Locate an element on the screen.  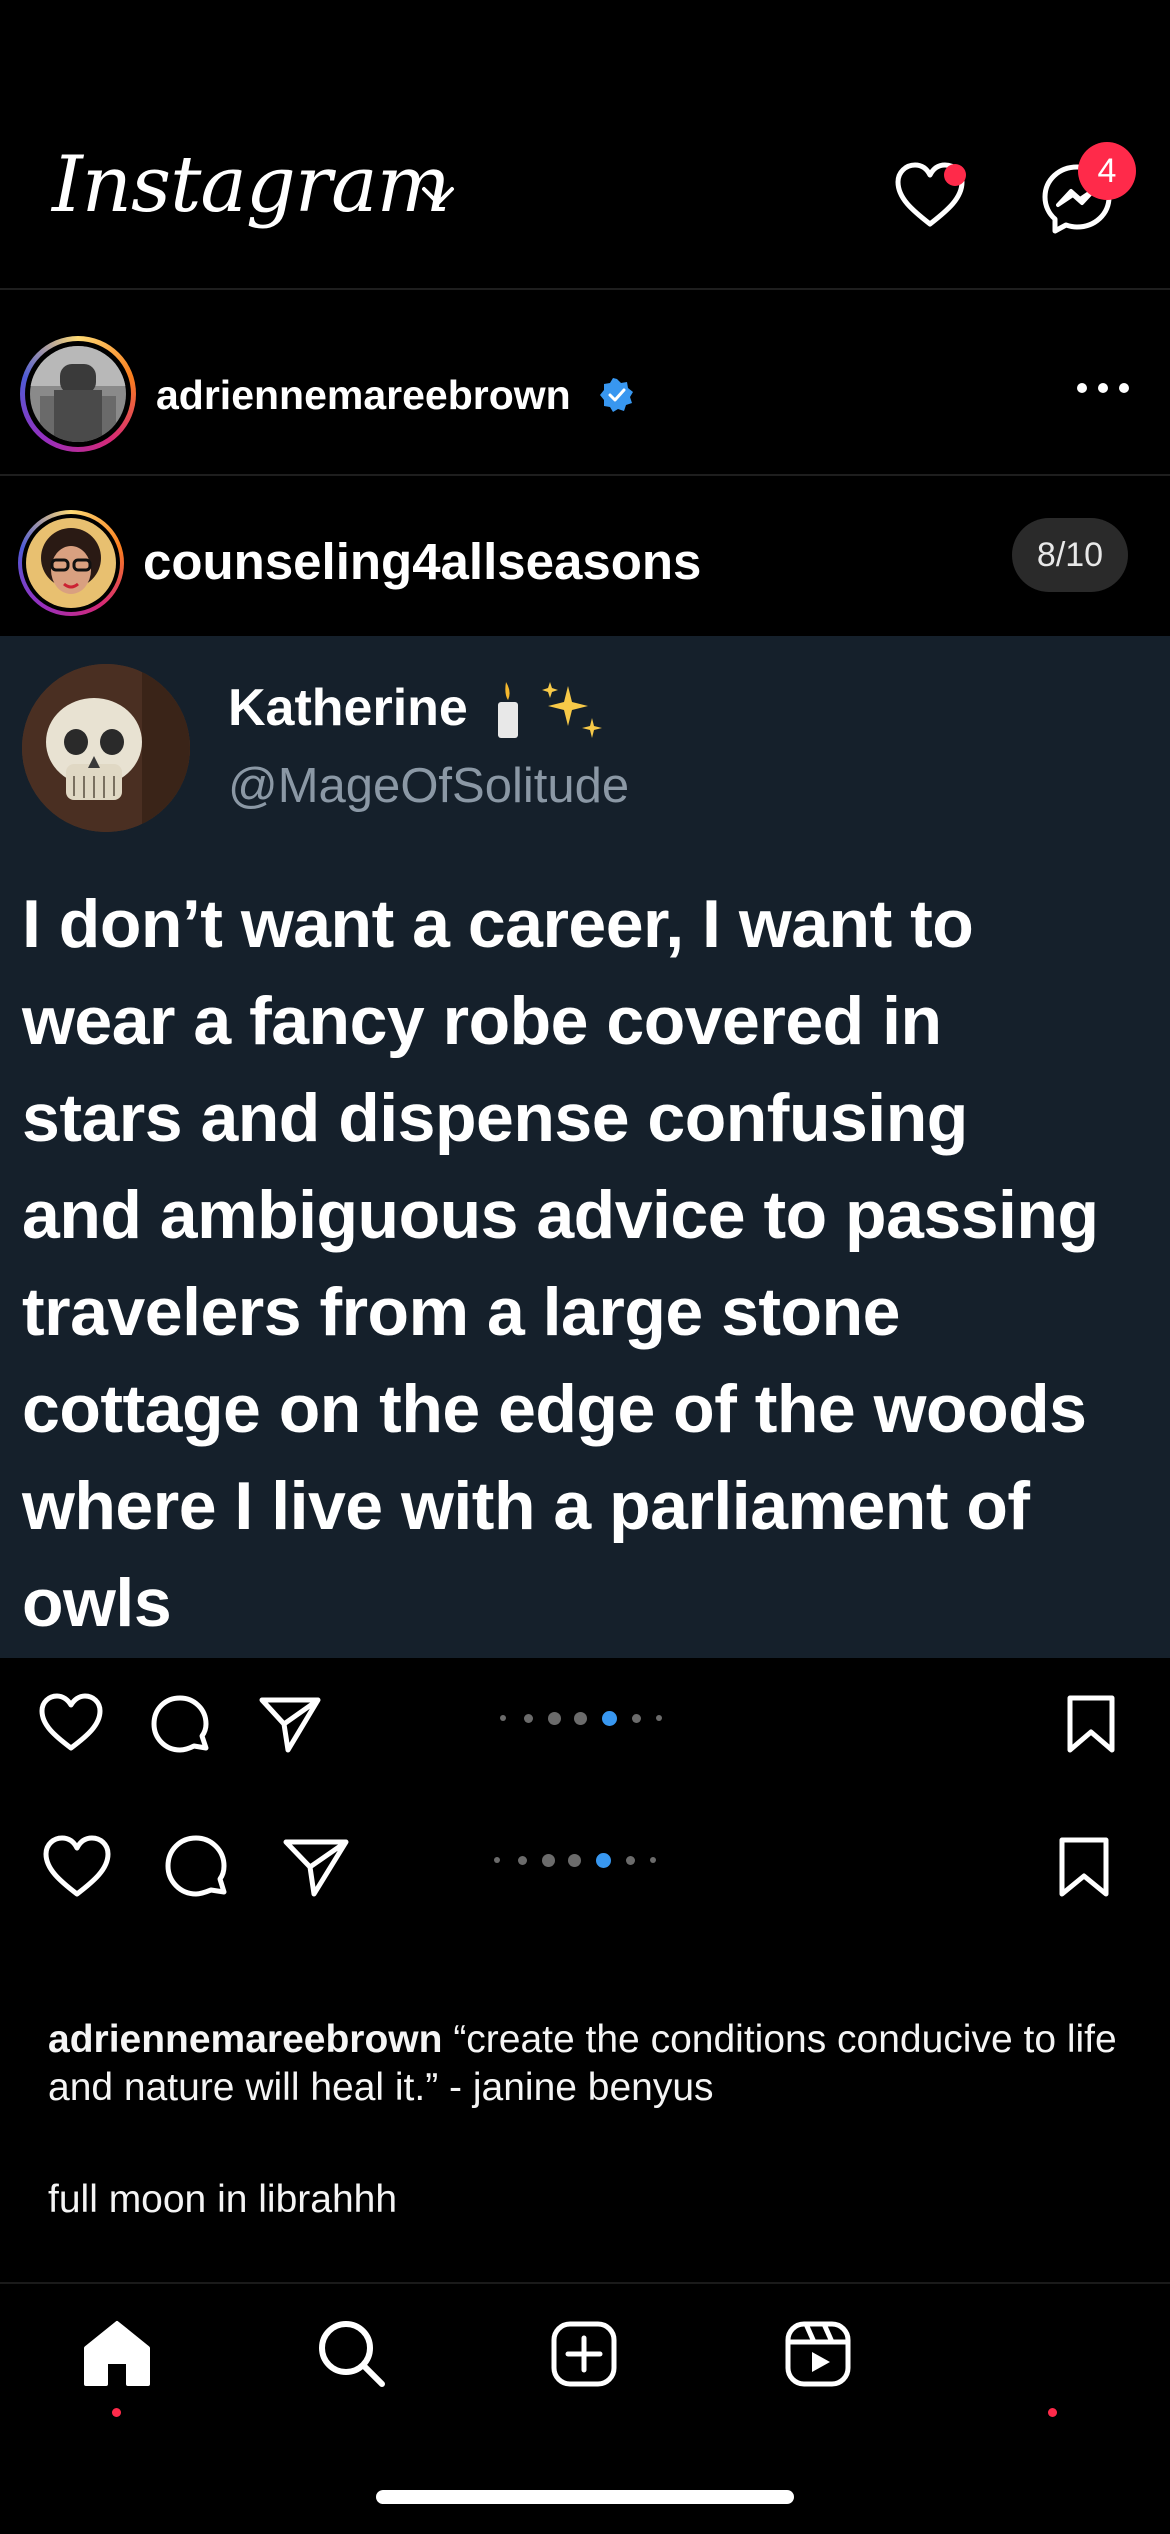
candle-sparkles-icon is located at coordinates (548, 710).